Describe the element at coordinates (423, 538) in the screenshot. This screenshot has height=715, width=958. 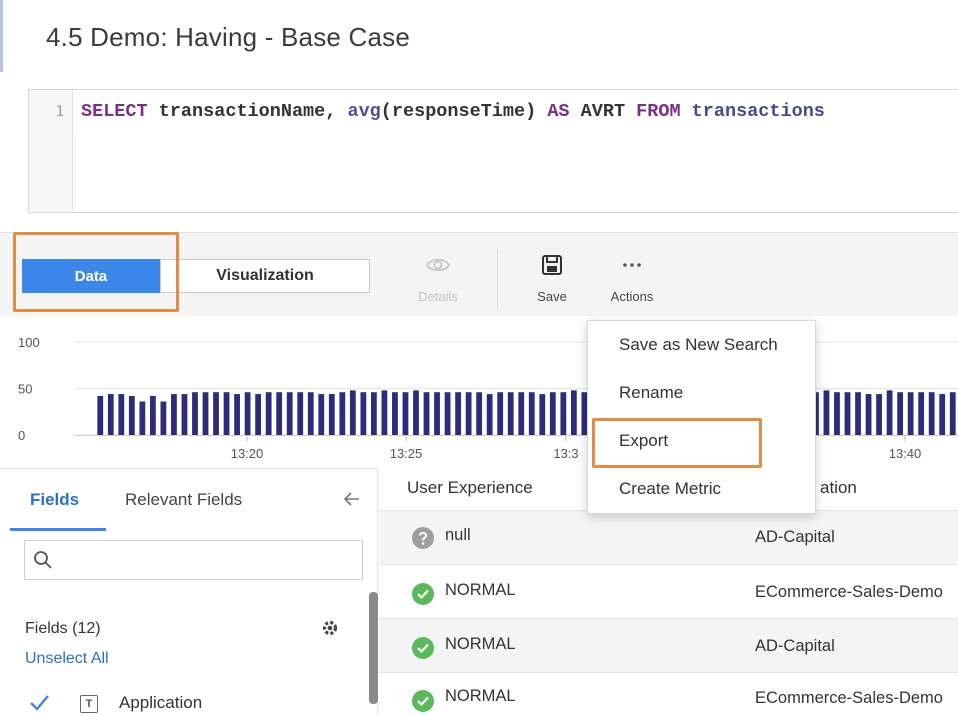
I see `question-icon` at that location.